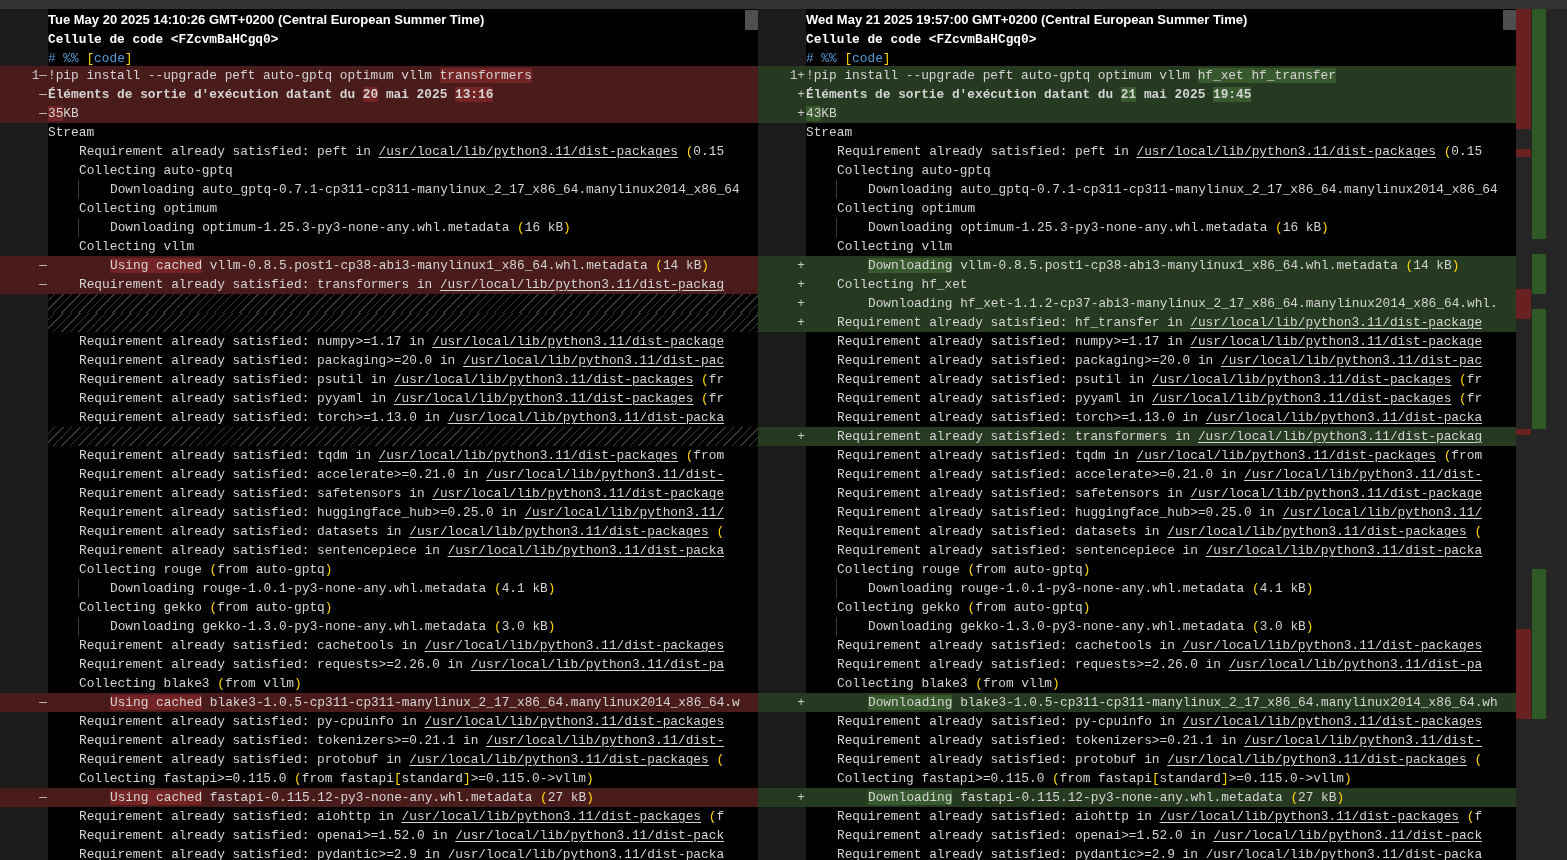 This screenshot has height=860, width=1567. Describe the element at coordinates (333, 588) in the screenshot. I see `output-line: Downloading rouge-1.0.1-py3-none-any.whl.metadata (4.1 kB)` at that location.